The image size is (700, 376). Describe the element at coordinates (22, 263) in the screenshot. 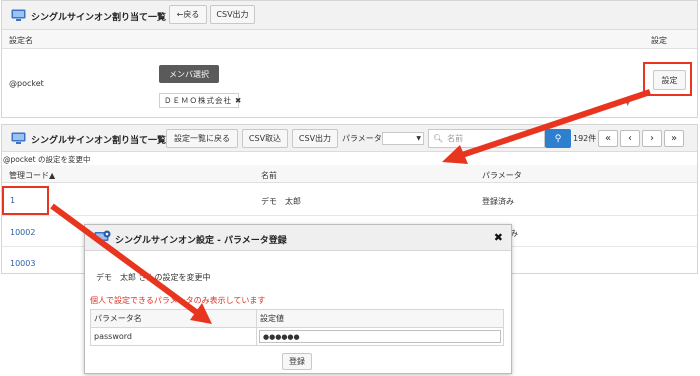

I see `row-code: 10003` at that location.